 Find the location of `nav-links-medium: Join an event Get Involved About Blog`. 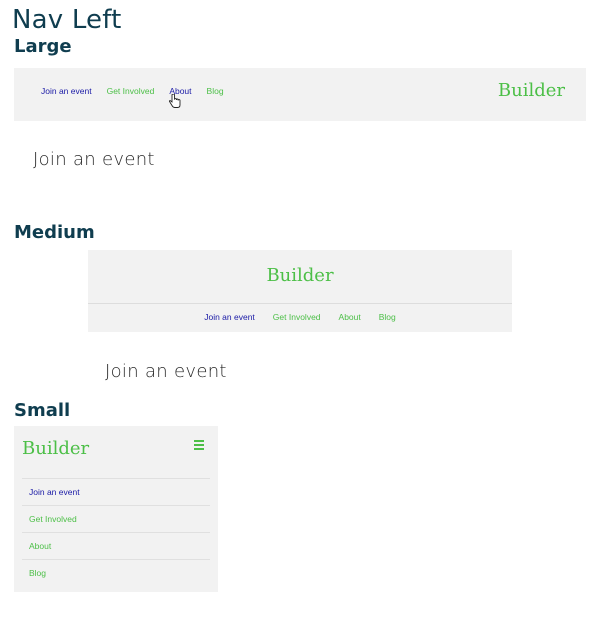

nav-links-medium: Join an event Get Involved About Blog is located at coordinates (300, 317).